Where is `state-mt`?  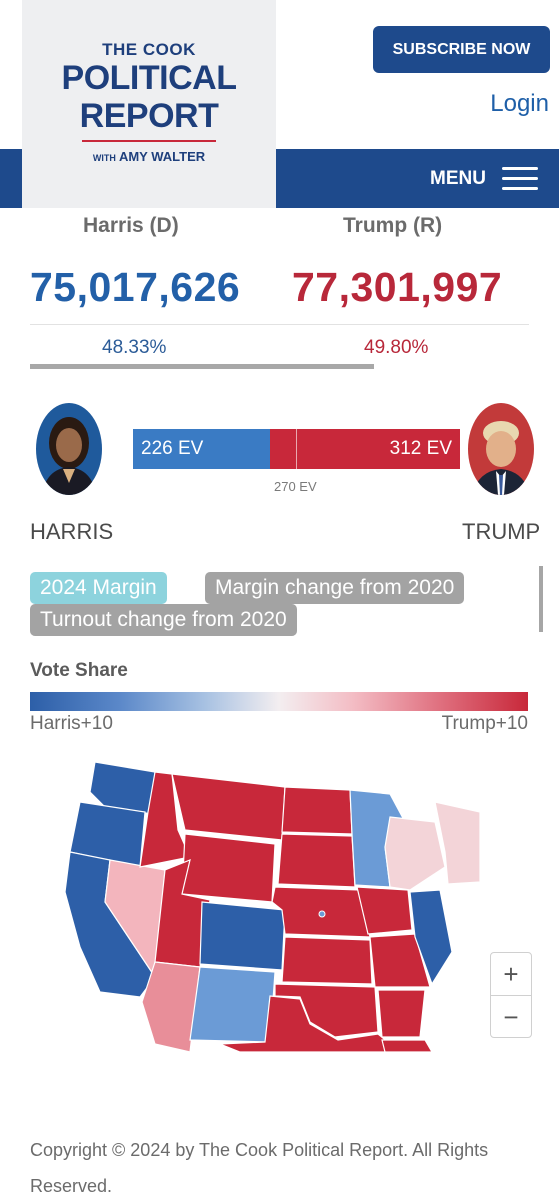 state-mt is located at coordinates (228, 807).